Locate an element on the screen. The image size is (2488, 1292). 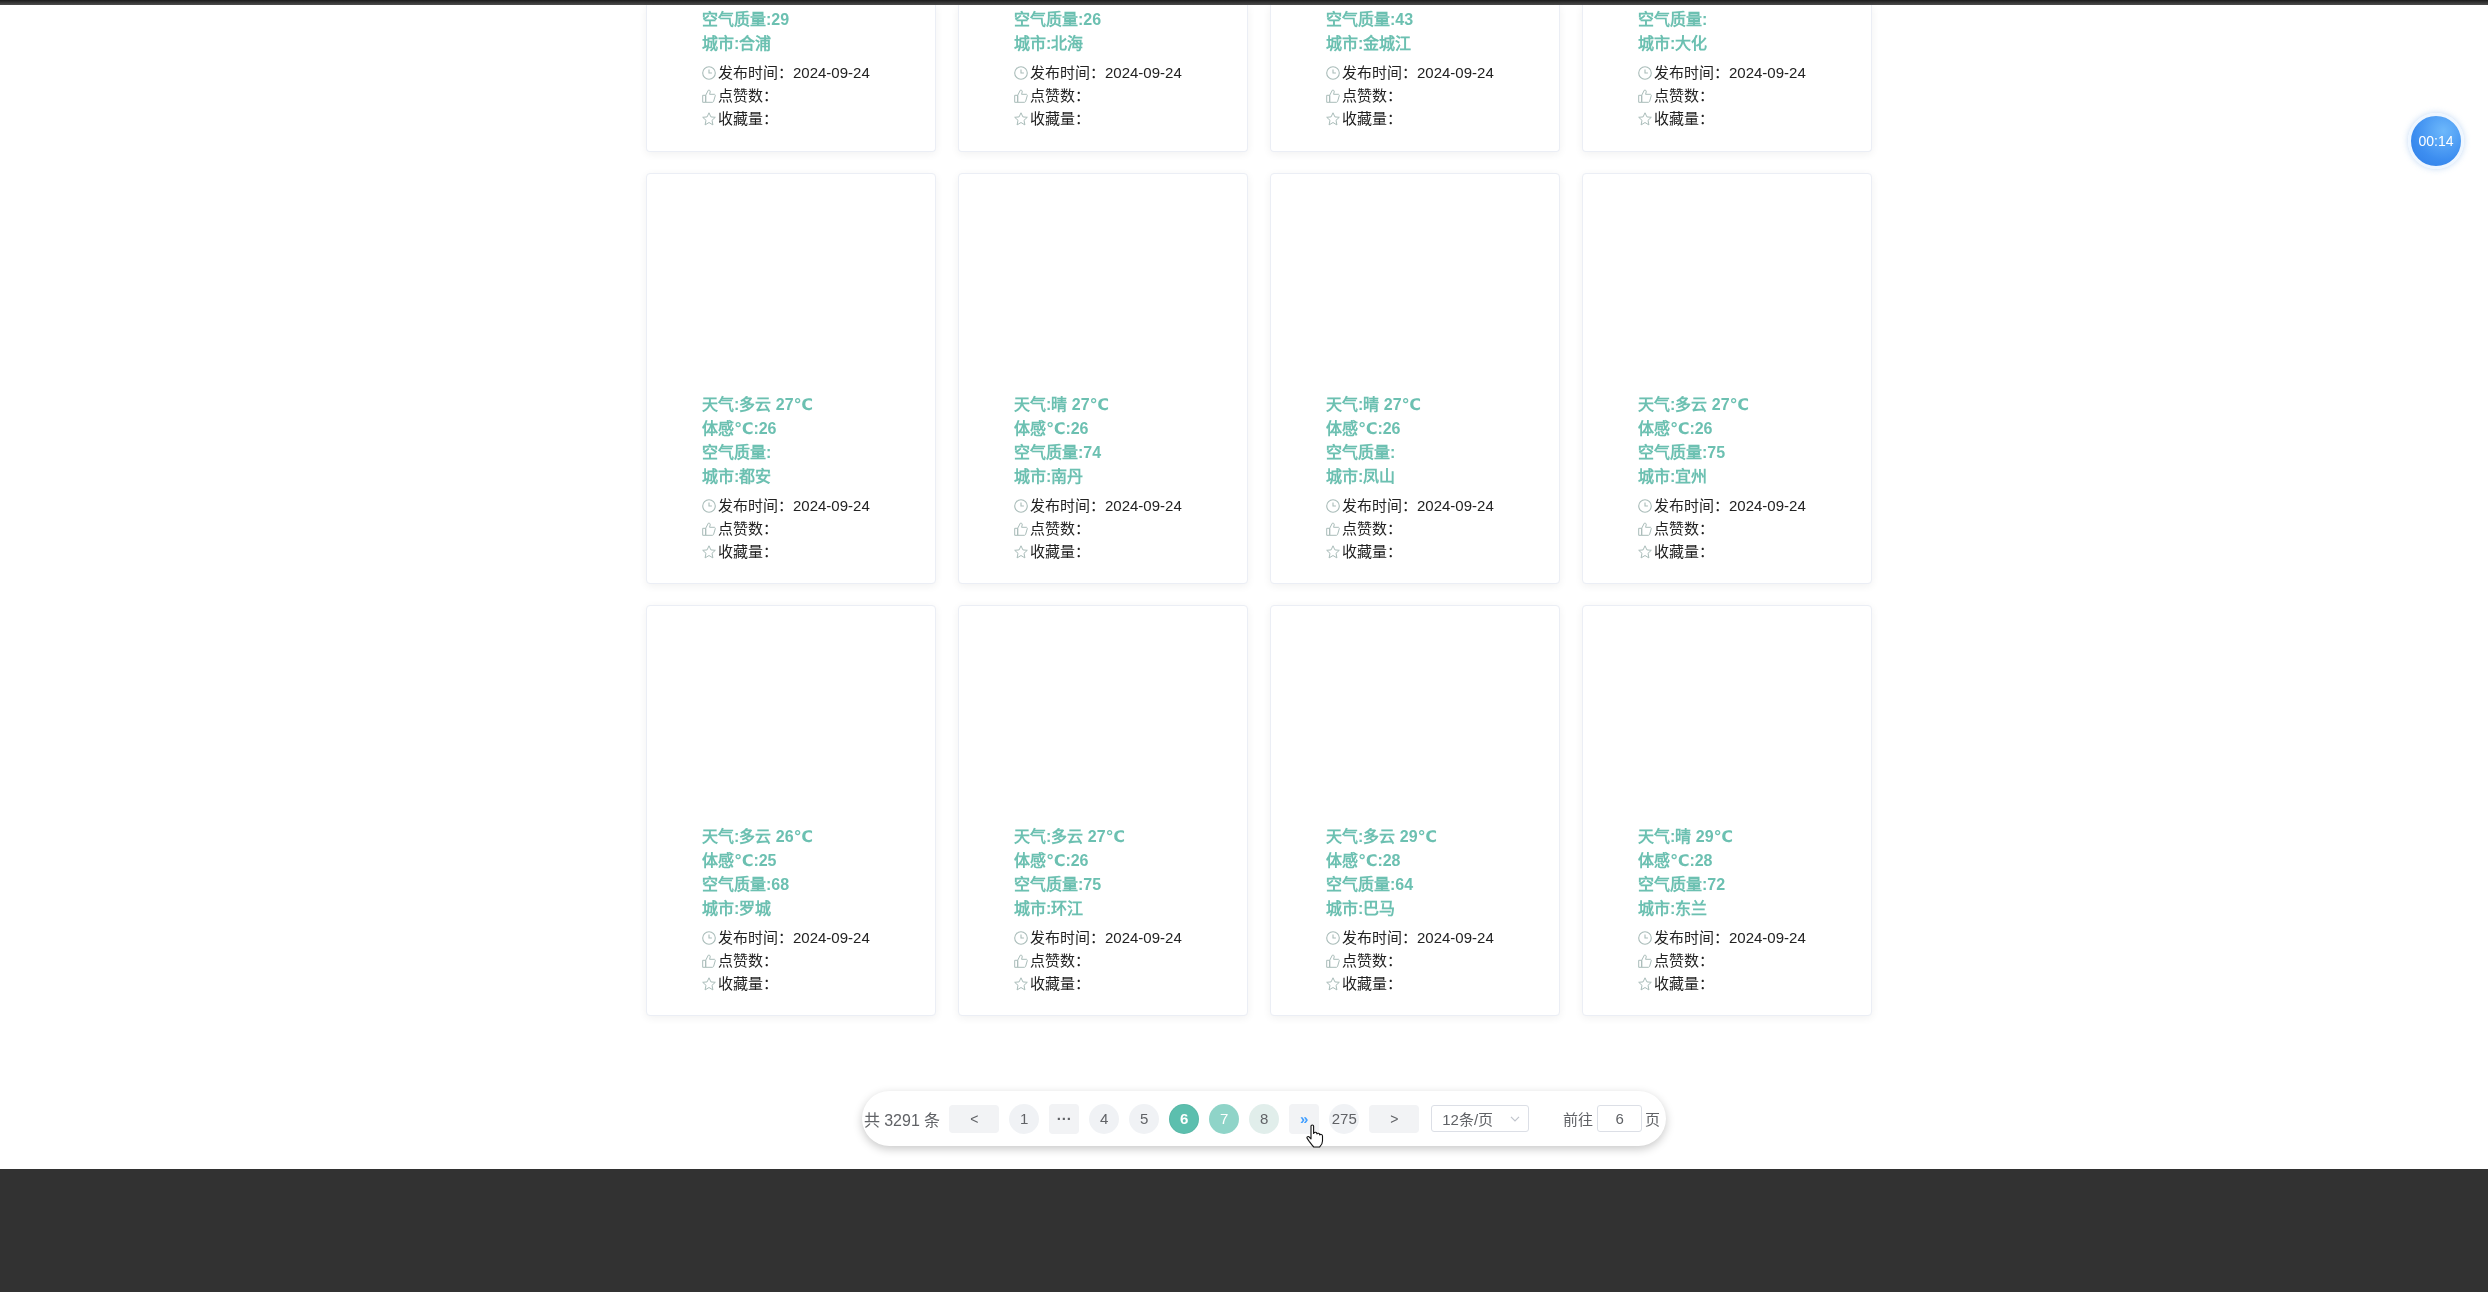
timer-badge: 00:14 is located at coordinates (2436, 141).